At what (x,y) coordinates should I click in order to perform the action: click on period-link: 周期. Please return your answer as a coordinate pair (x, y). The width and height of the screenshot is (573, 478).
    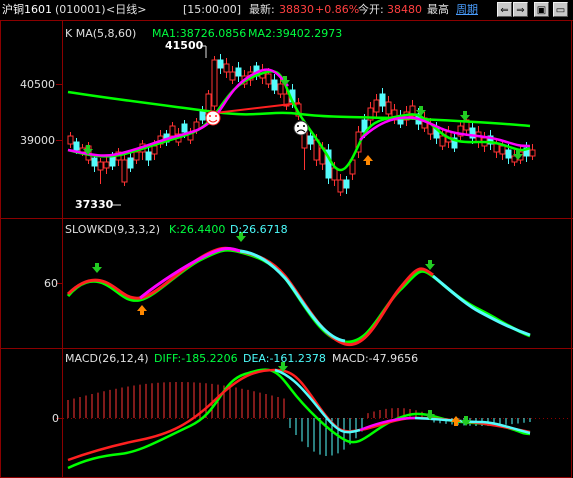
    Looking at the image, I should click on (467, 10).